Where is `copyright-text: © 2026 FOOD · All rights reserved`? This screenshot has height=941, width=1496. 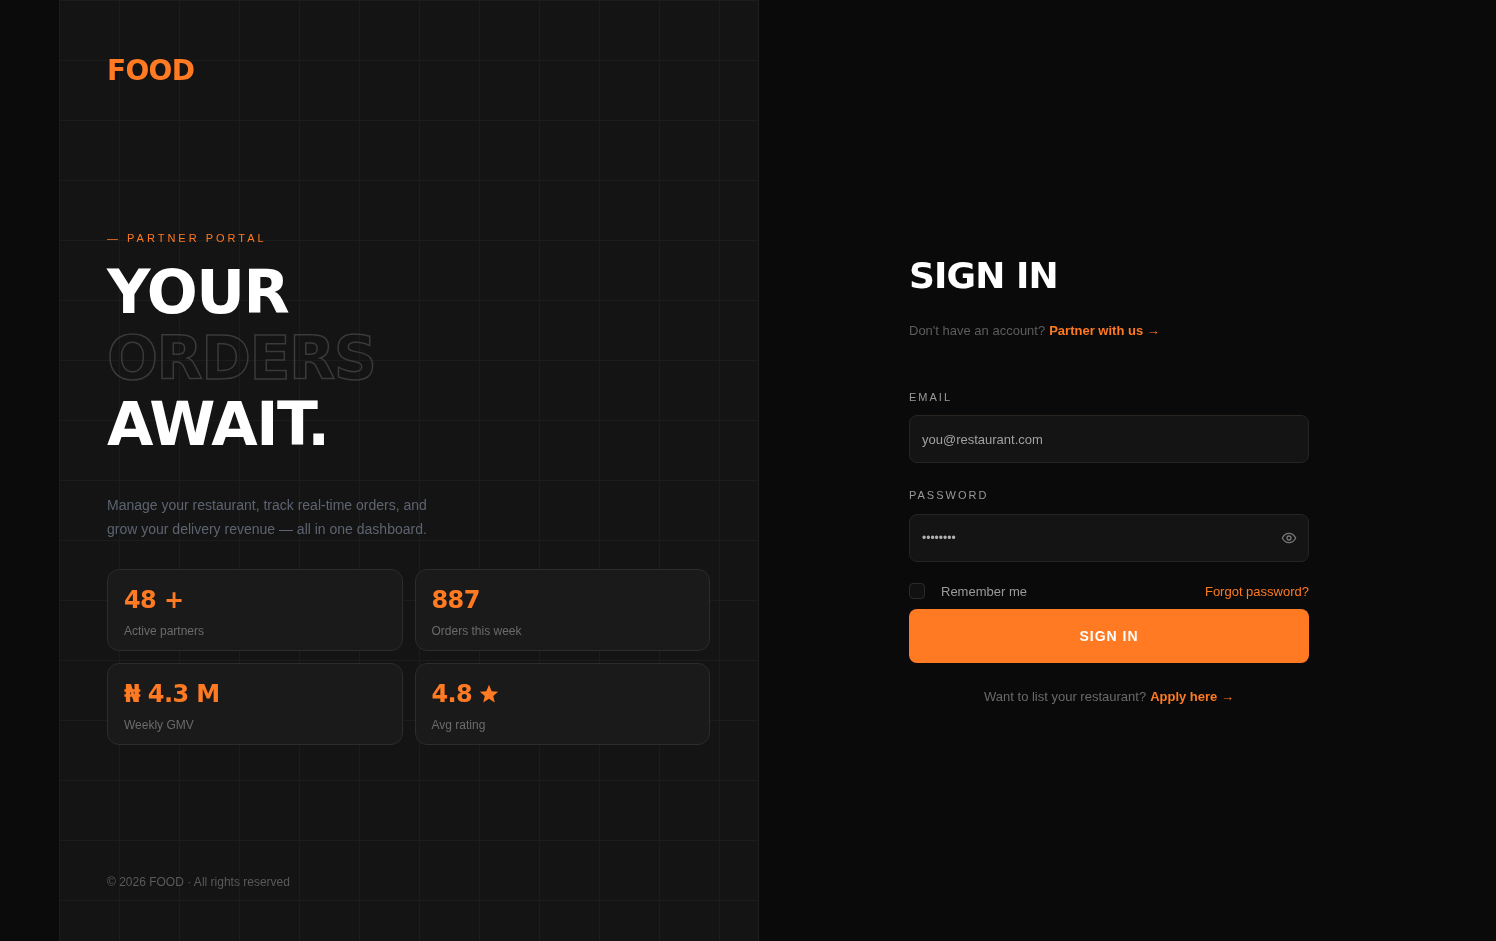 copyright-text: © 2026 FOOD · All rights reserved is located at coordinates (198, 882).